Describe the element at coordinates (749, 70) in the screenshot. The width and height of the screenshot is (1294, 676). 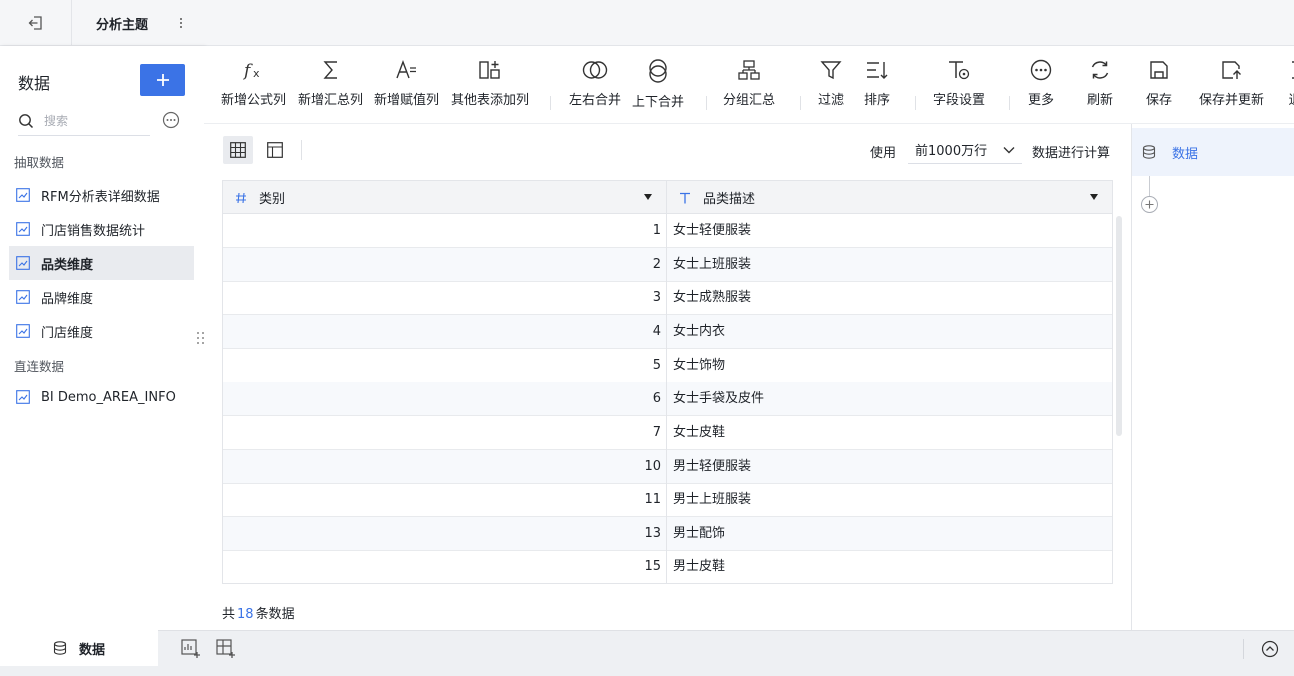
I see `group-summary-icon` at that location.